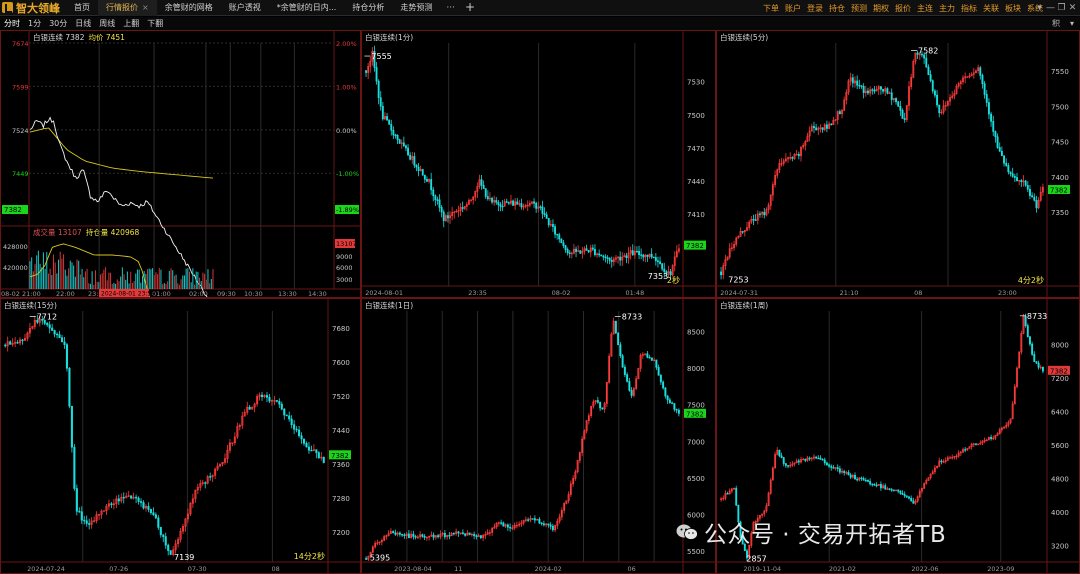 Image resolution: width=1080 pixels, height=574 pixels. Describe the element at coordinates (83, 23) in the screenshot. I see `period-button-3: 日线` at that location.